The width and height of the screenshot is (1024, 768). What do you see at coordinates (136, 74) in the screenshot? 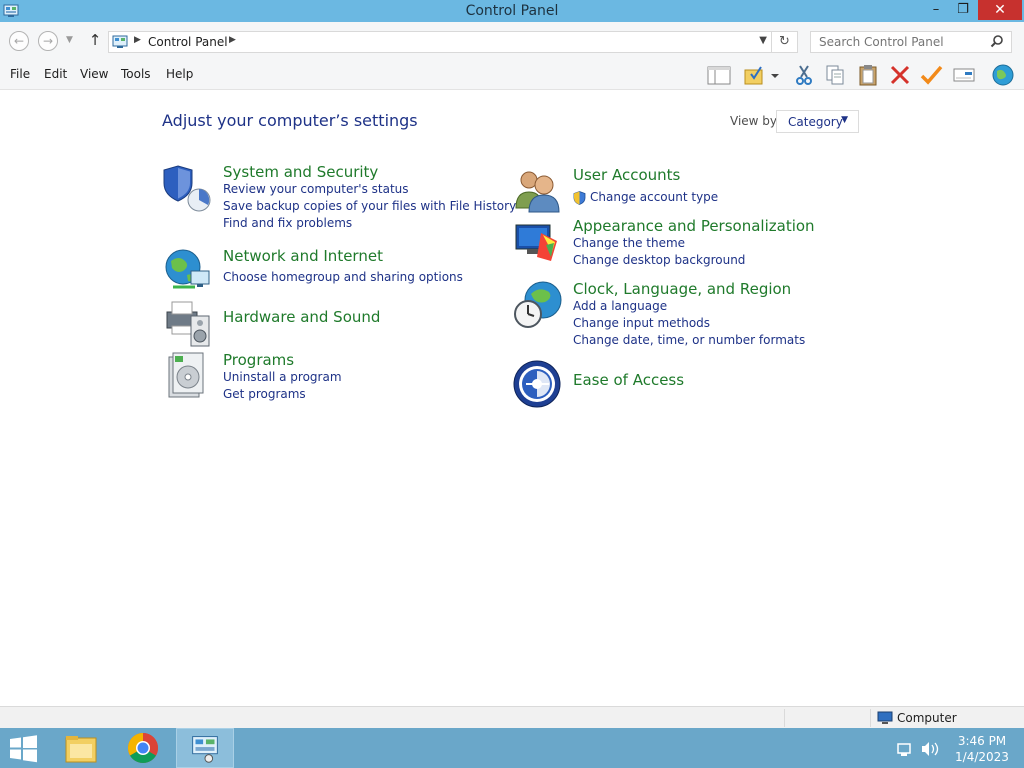
I see `menu-tools: Tools` at bounding box center [136, 74].